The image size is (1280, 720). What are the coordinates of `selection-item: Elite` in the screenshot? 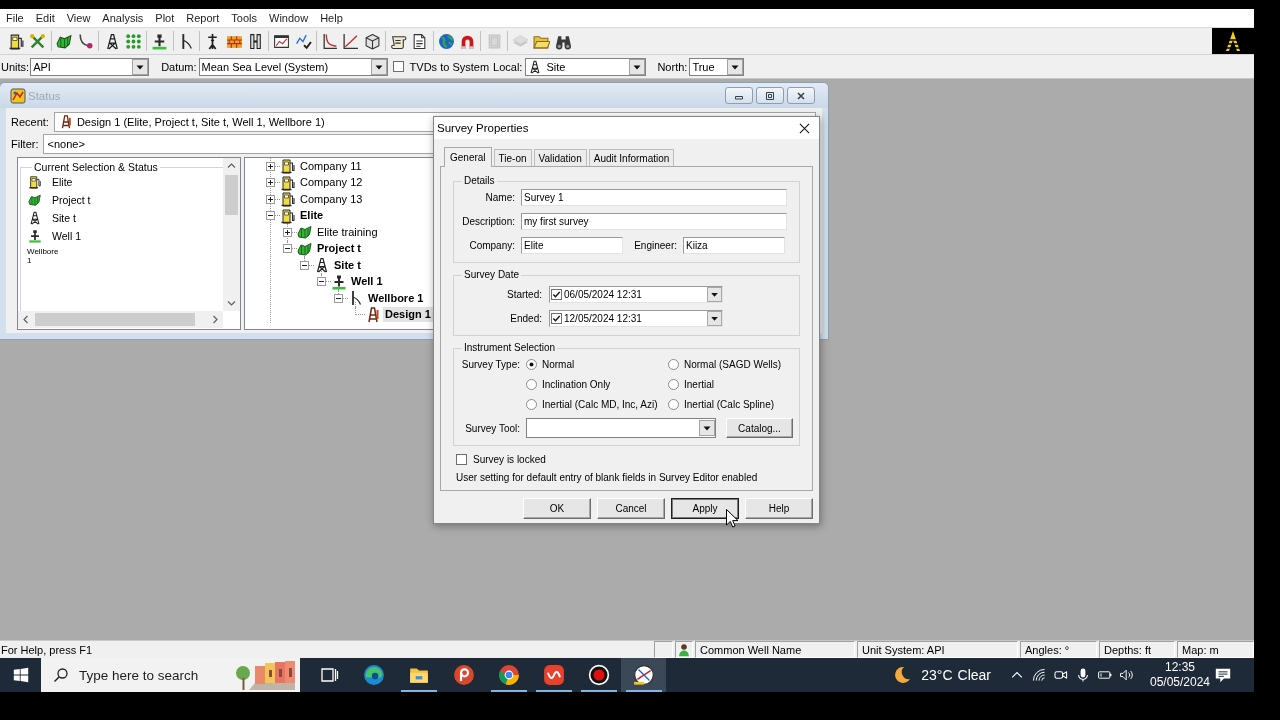 It's located at (62, 182).